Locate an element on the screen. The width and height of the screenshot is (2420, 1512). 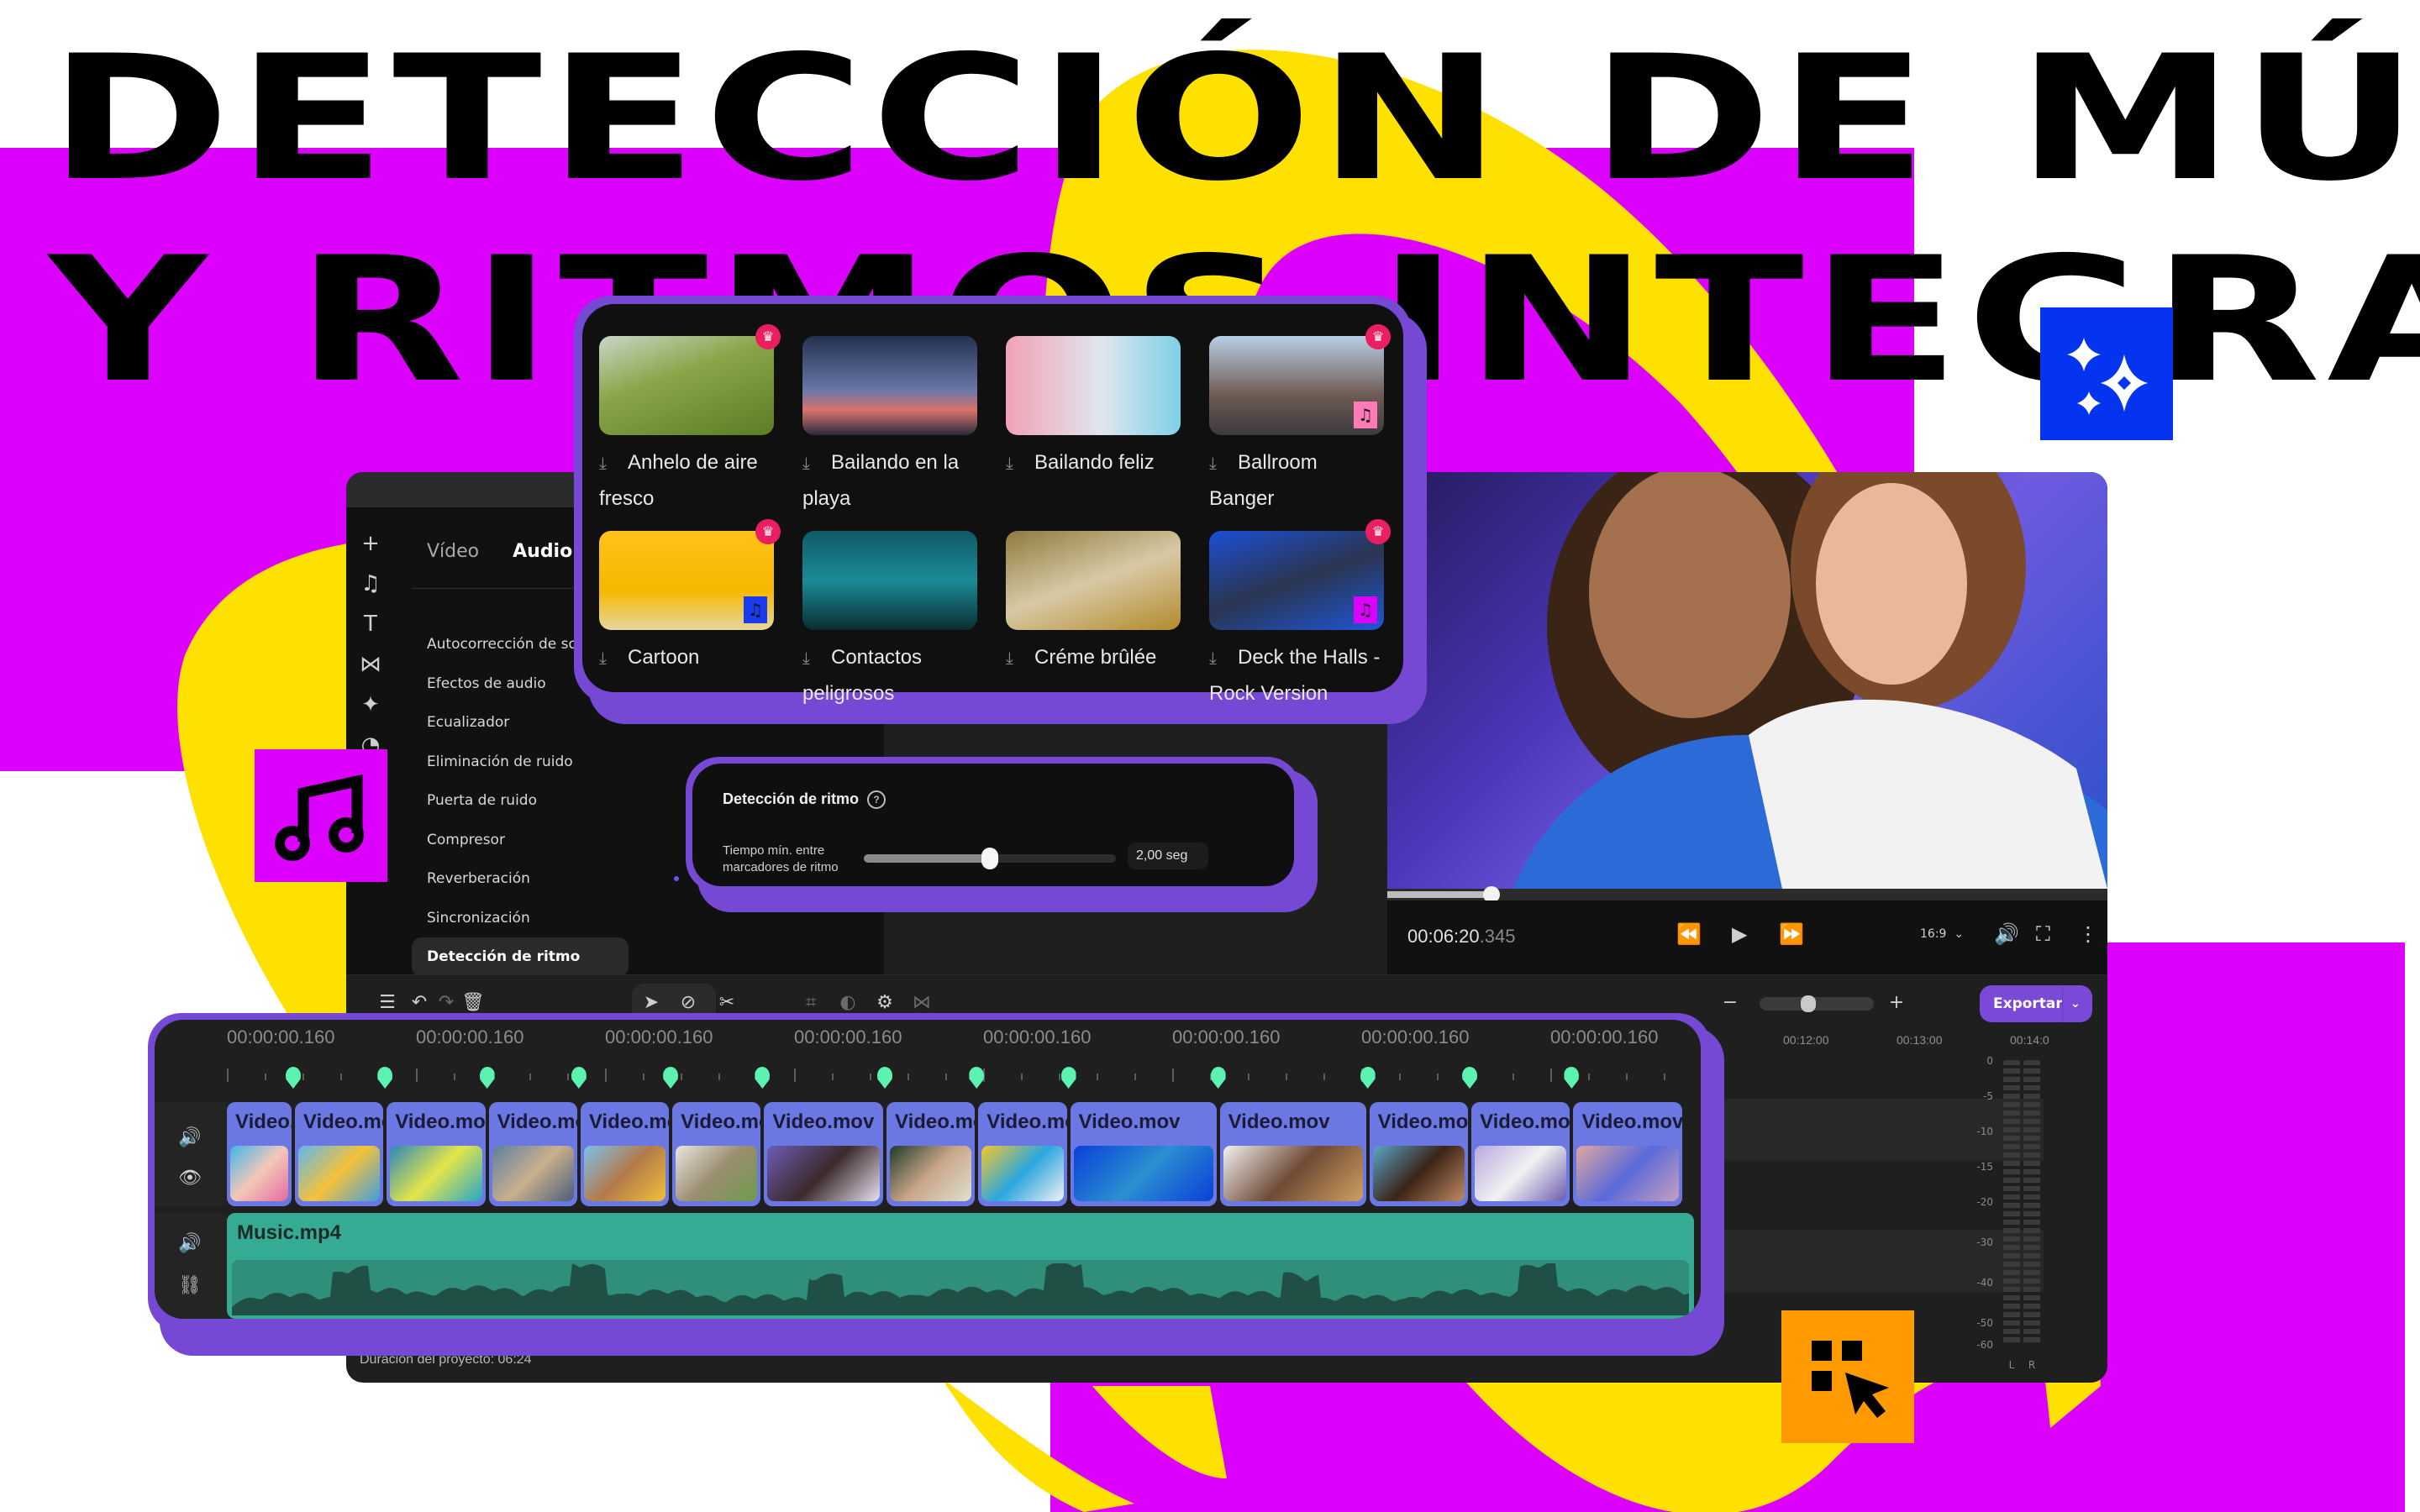
effects-icon: ✦ is located at coordinates (370, 704).